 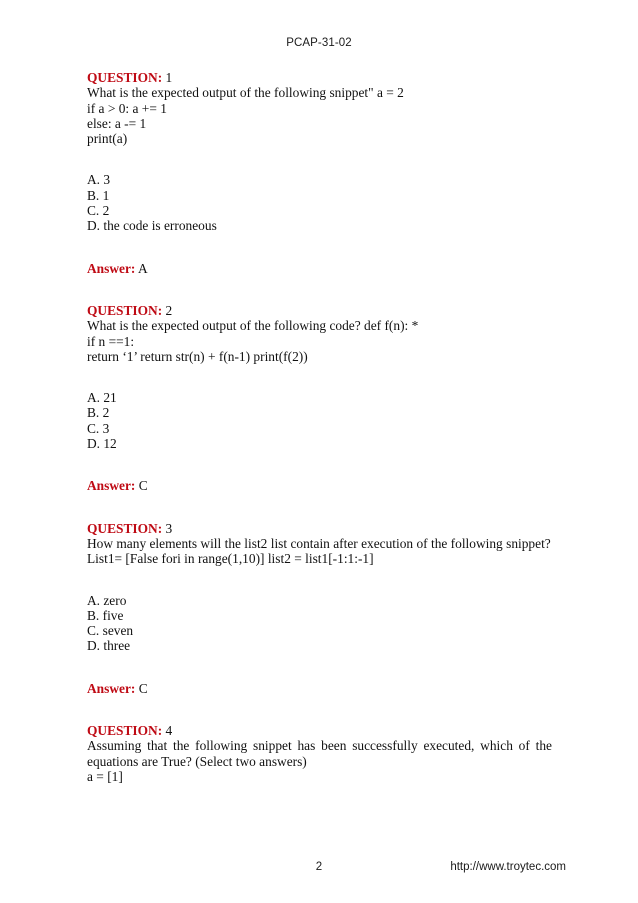 I want to click on answer-options-2: A. 21 B. 2 C. 3 D. 12, so click(x=319, y=420).